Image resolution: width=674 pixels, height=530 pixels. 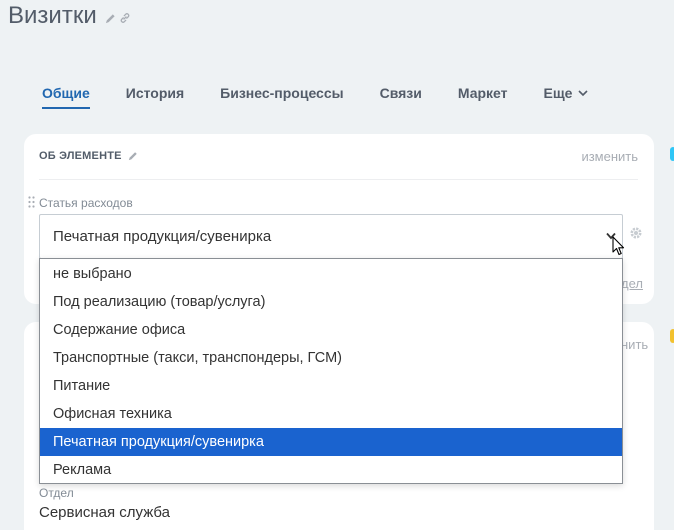 I want to click on edit-link: изменить, so click(x=609, y=156).